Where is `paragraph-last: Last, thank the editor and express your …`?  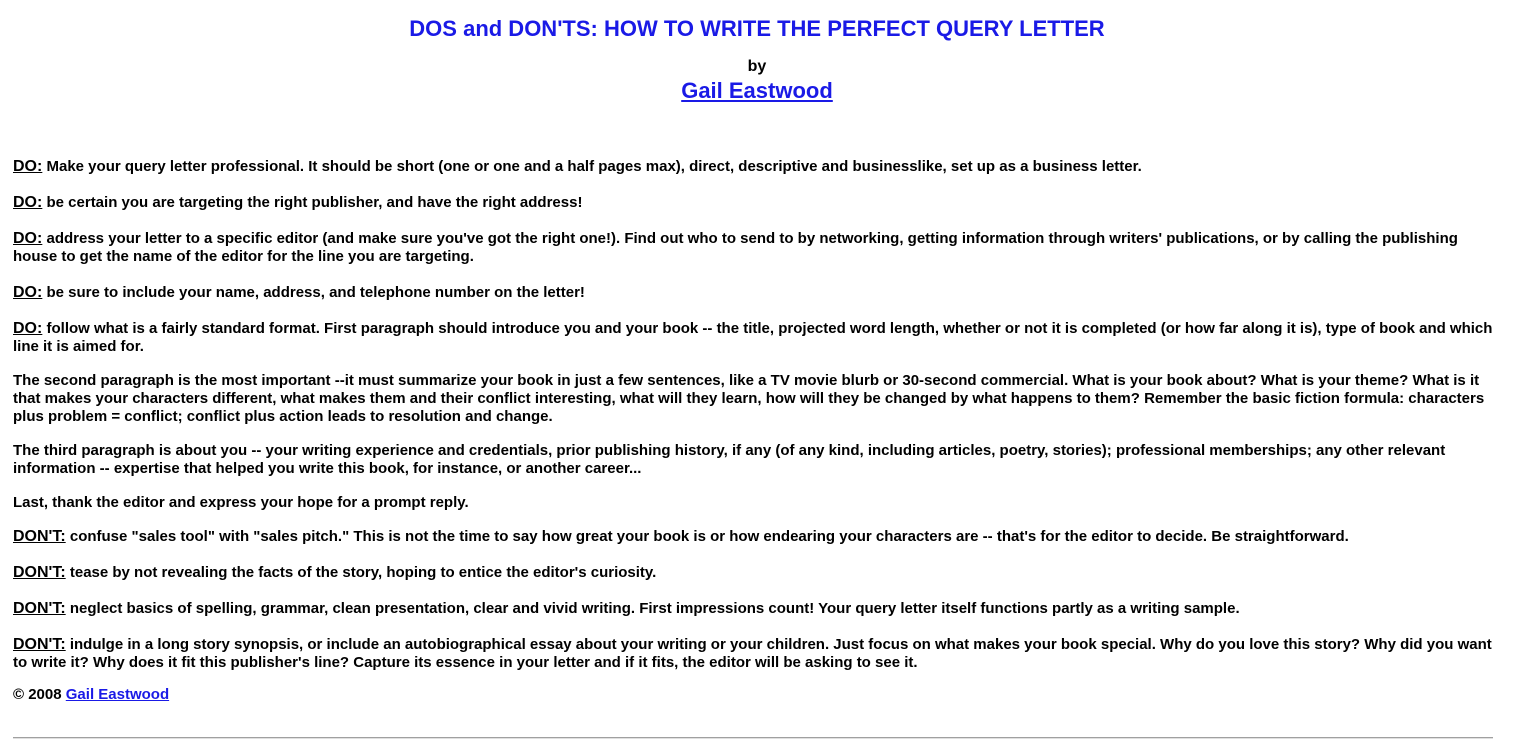 paragraph-last: Last, thank the editor and express your … is located at coordinates (757, 503).